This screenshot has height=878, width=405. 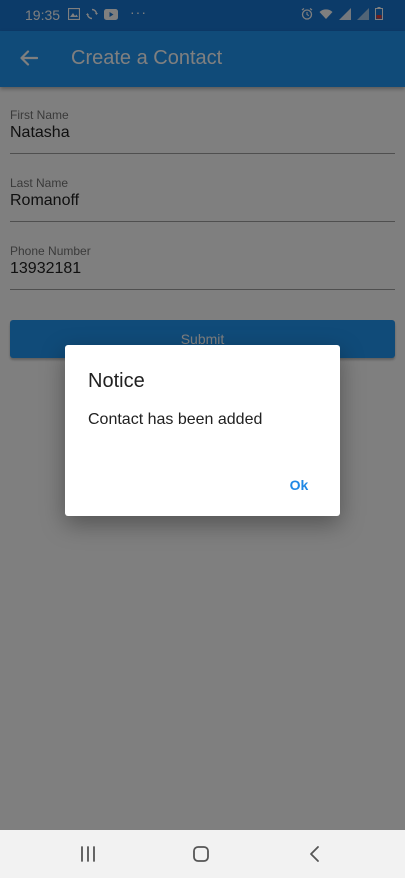 I want to click on nav-back-button, so click(x=314, y=854).